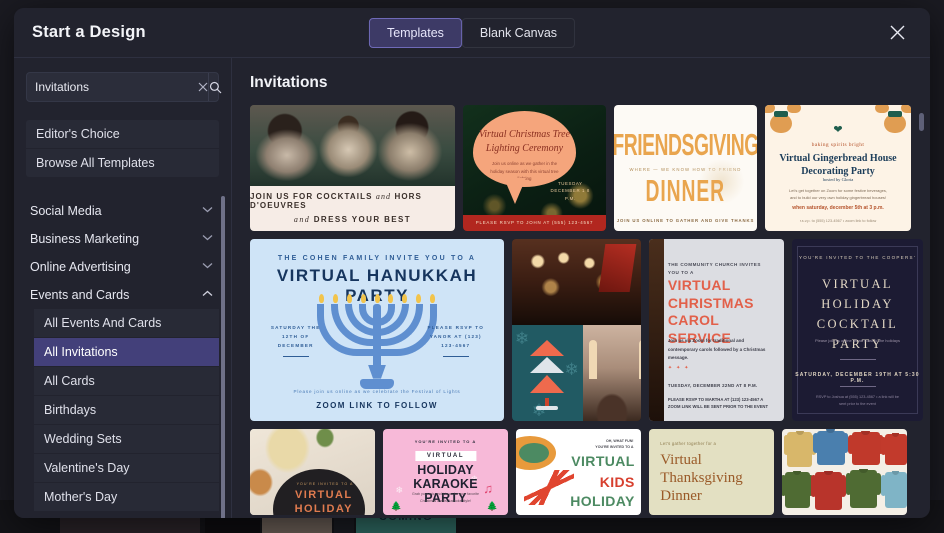  I want to click on modal-header: Start a Design Templates Blank Canvas, so click(472, 33).